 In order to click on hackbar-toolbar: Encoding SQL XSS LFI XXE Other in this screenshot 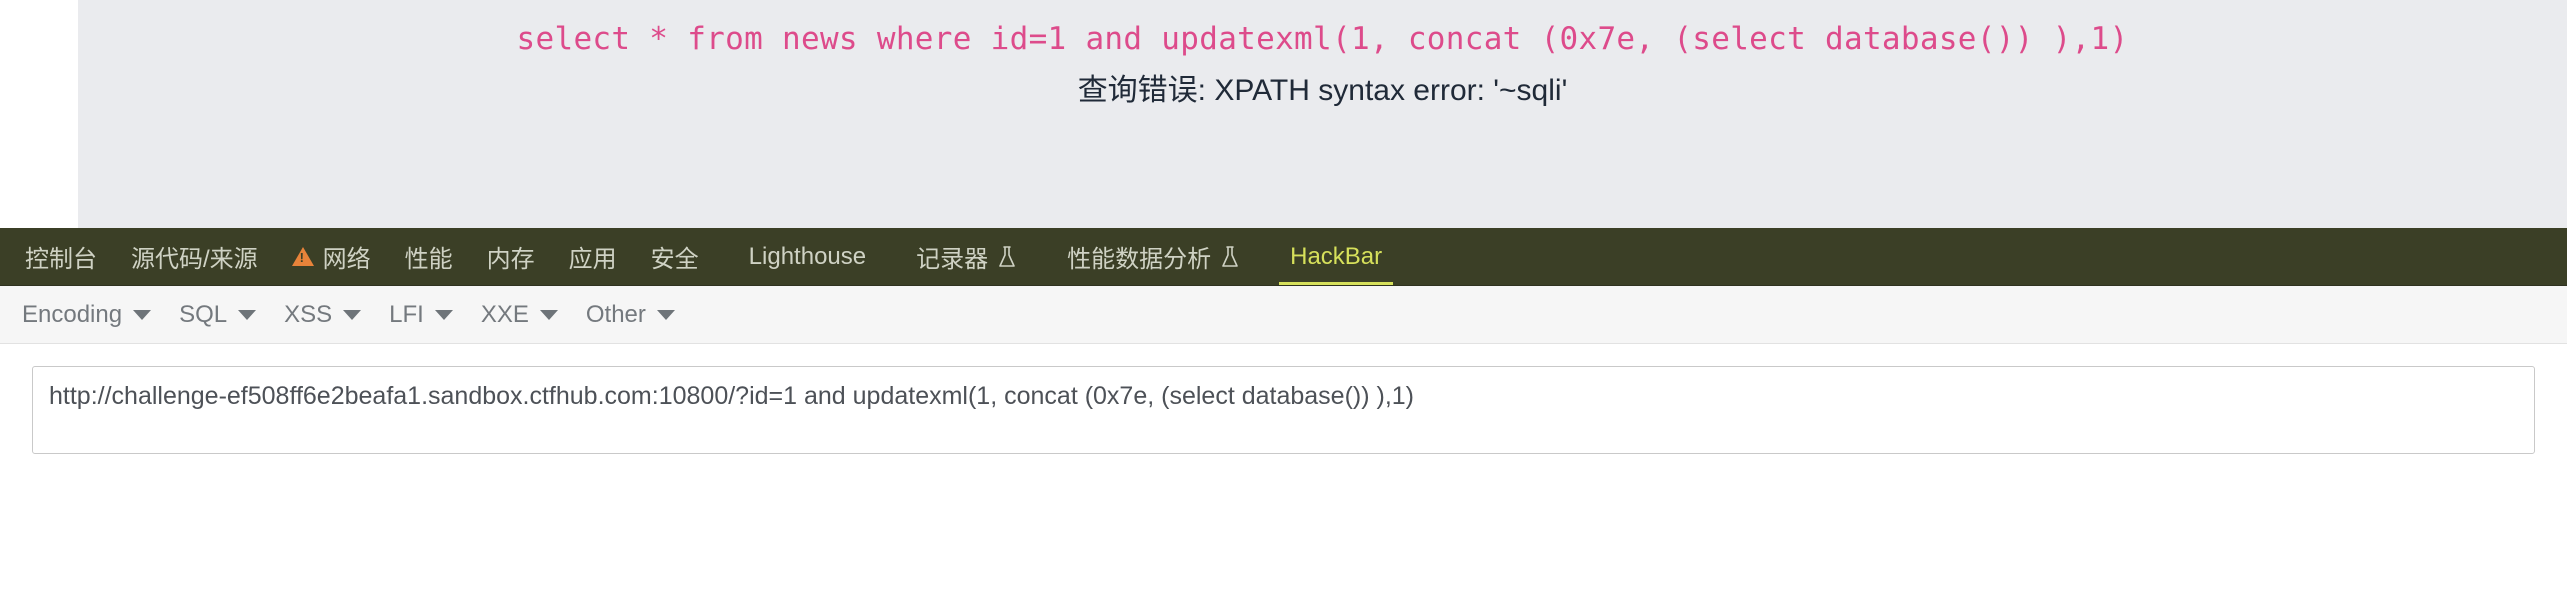, I will do `click(1283, 315)`.